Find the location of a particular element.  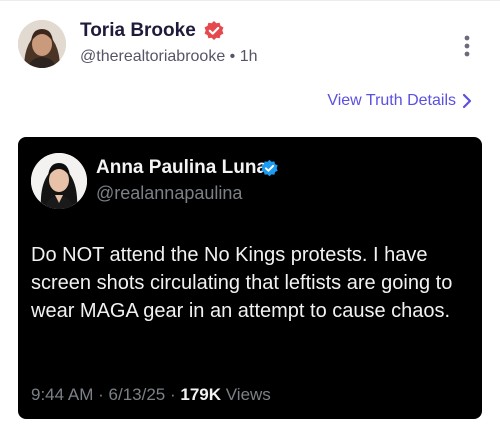

author-avatar is located at coordinates (42, 44).